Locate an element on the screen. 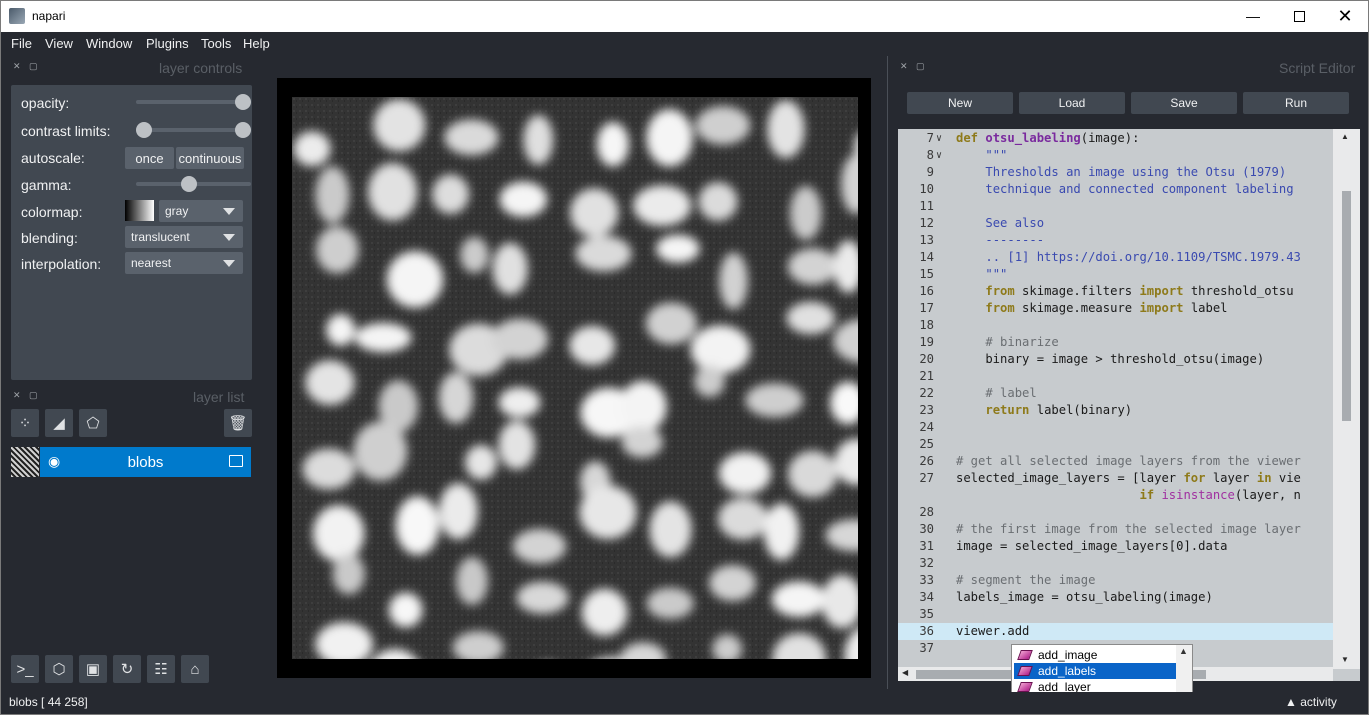  code-line: 11 is located at coordinates (1116, 206).